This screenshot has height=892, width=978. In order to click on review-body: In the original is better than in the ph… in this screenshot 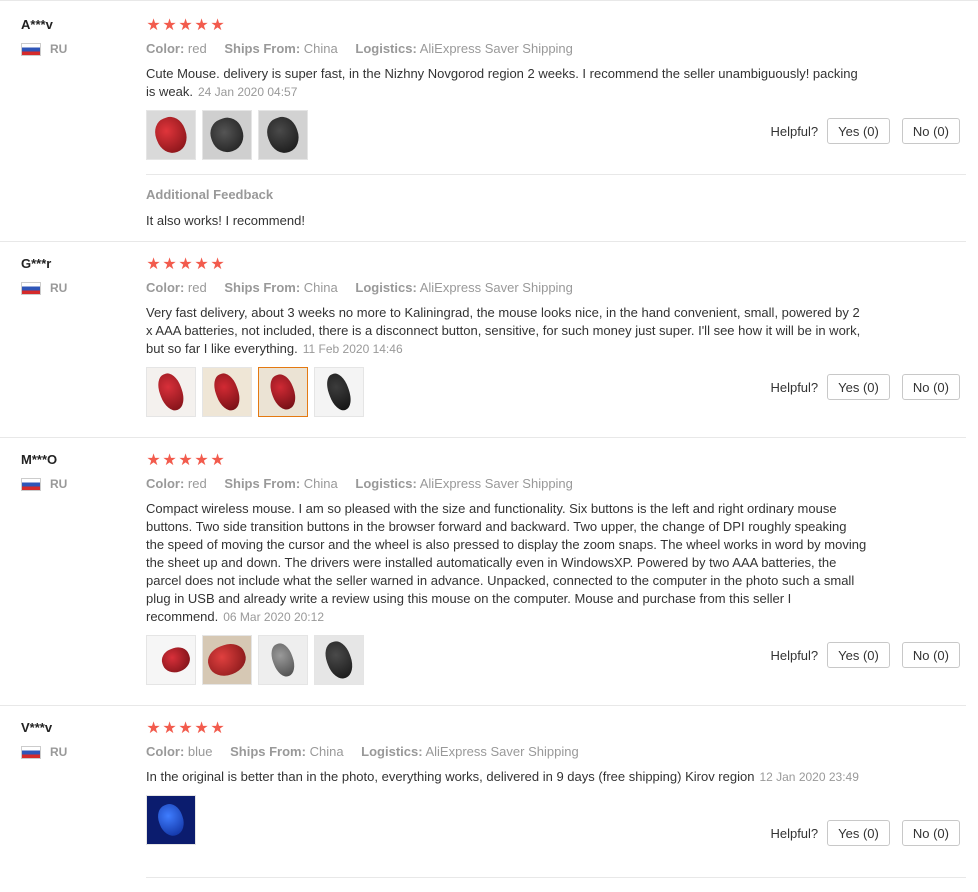, I will do `click(450, 776)`.